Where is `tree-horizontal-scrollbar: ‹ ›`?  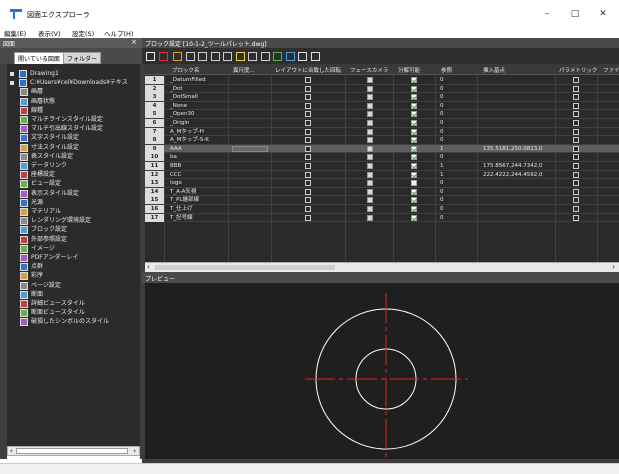
tree-horizontal-scrollbar: ‹ › is located at coordinates (73, 451).